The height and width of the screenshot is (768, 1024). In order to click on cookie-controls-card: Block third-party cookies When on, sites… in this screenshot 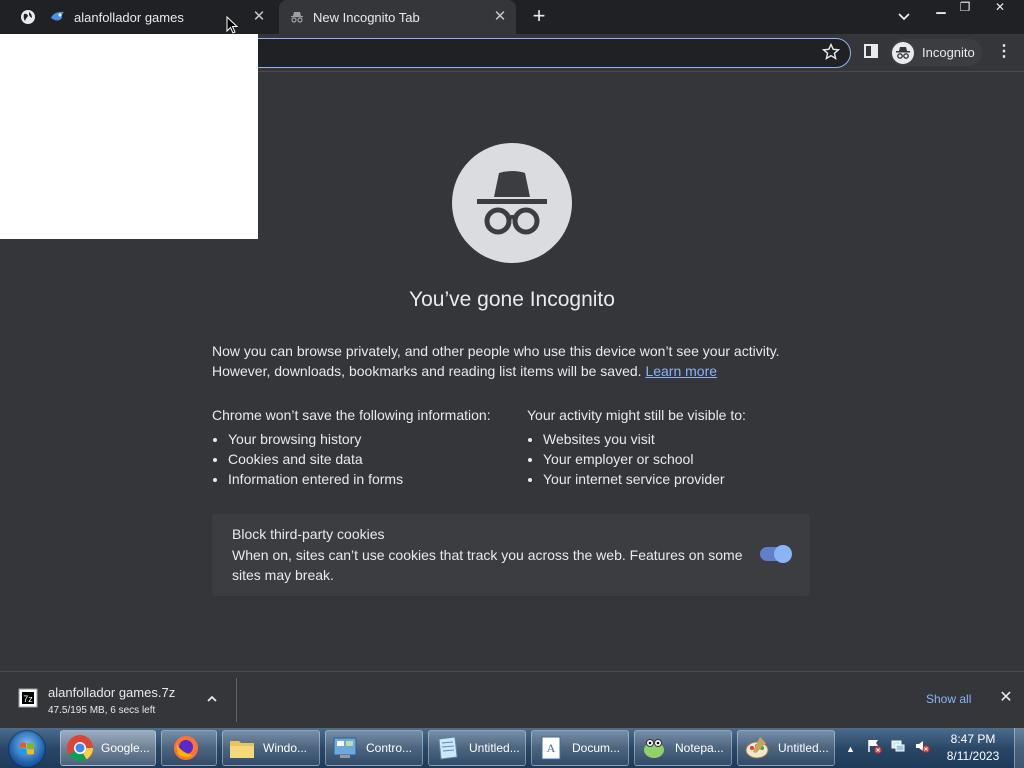, I will do `click(511, 555)`.